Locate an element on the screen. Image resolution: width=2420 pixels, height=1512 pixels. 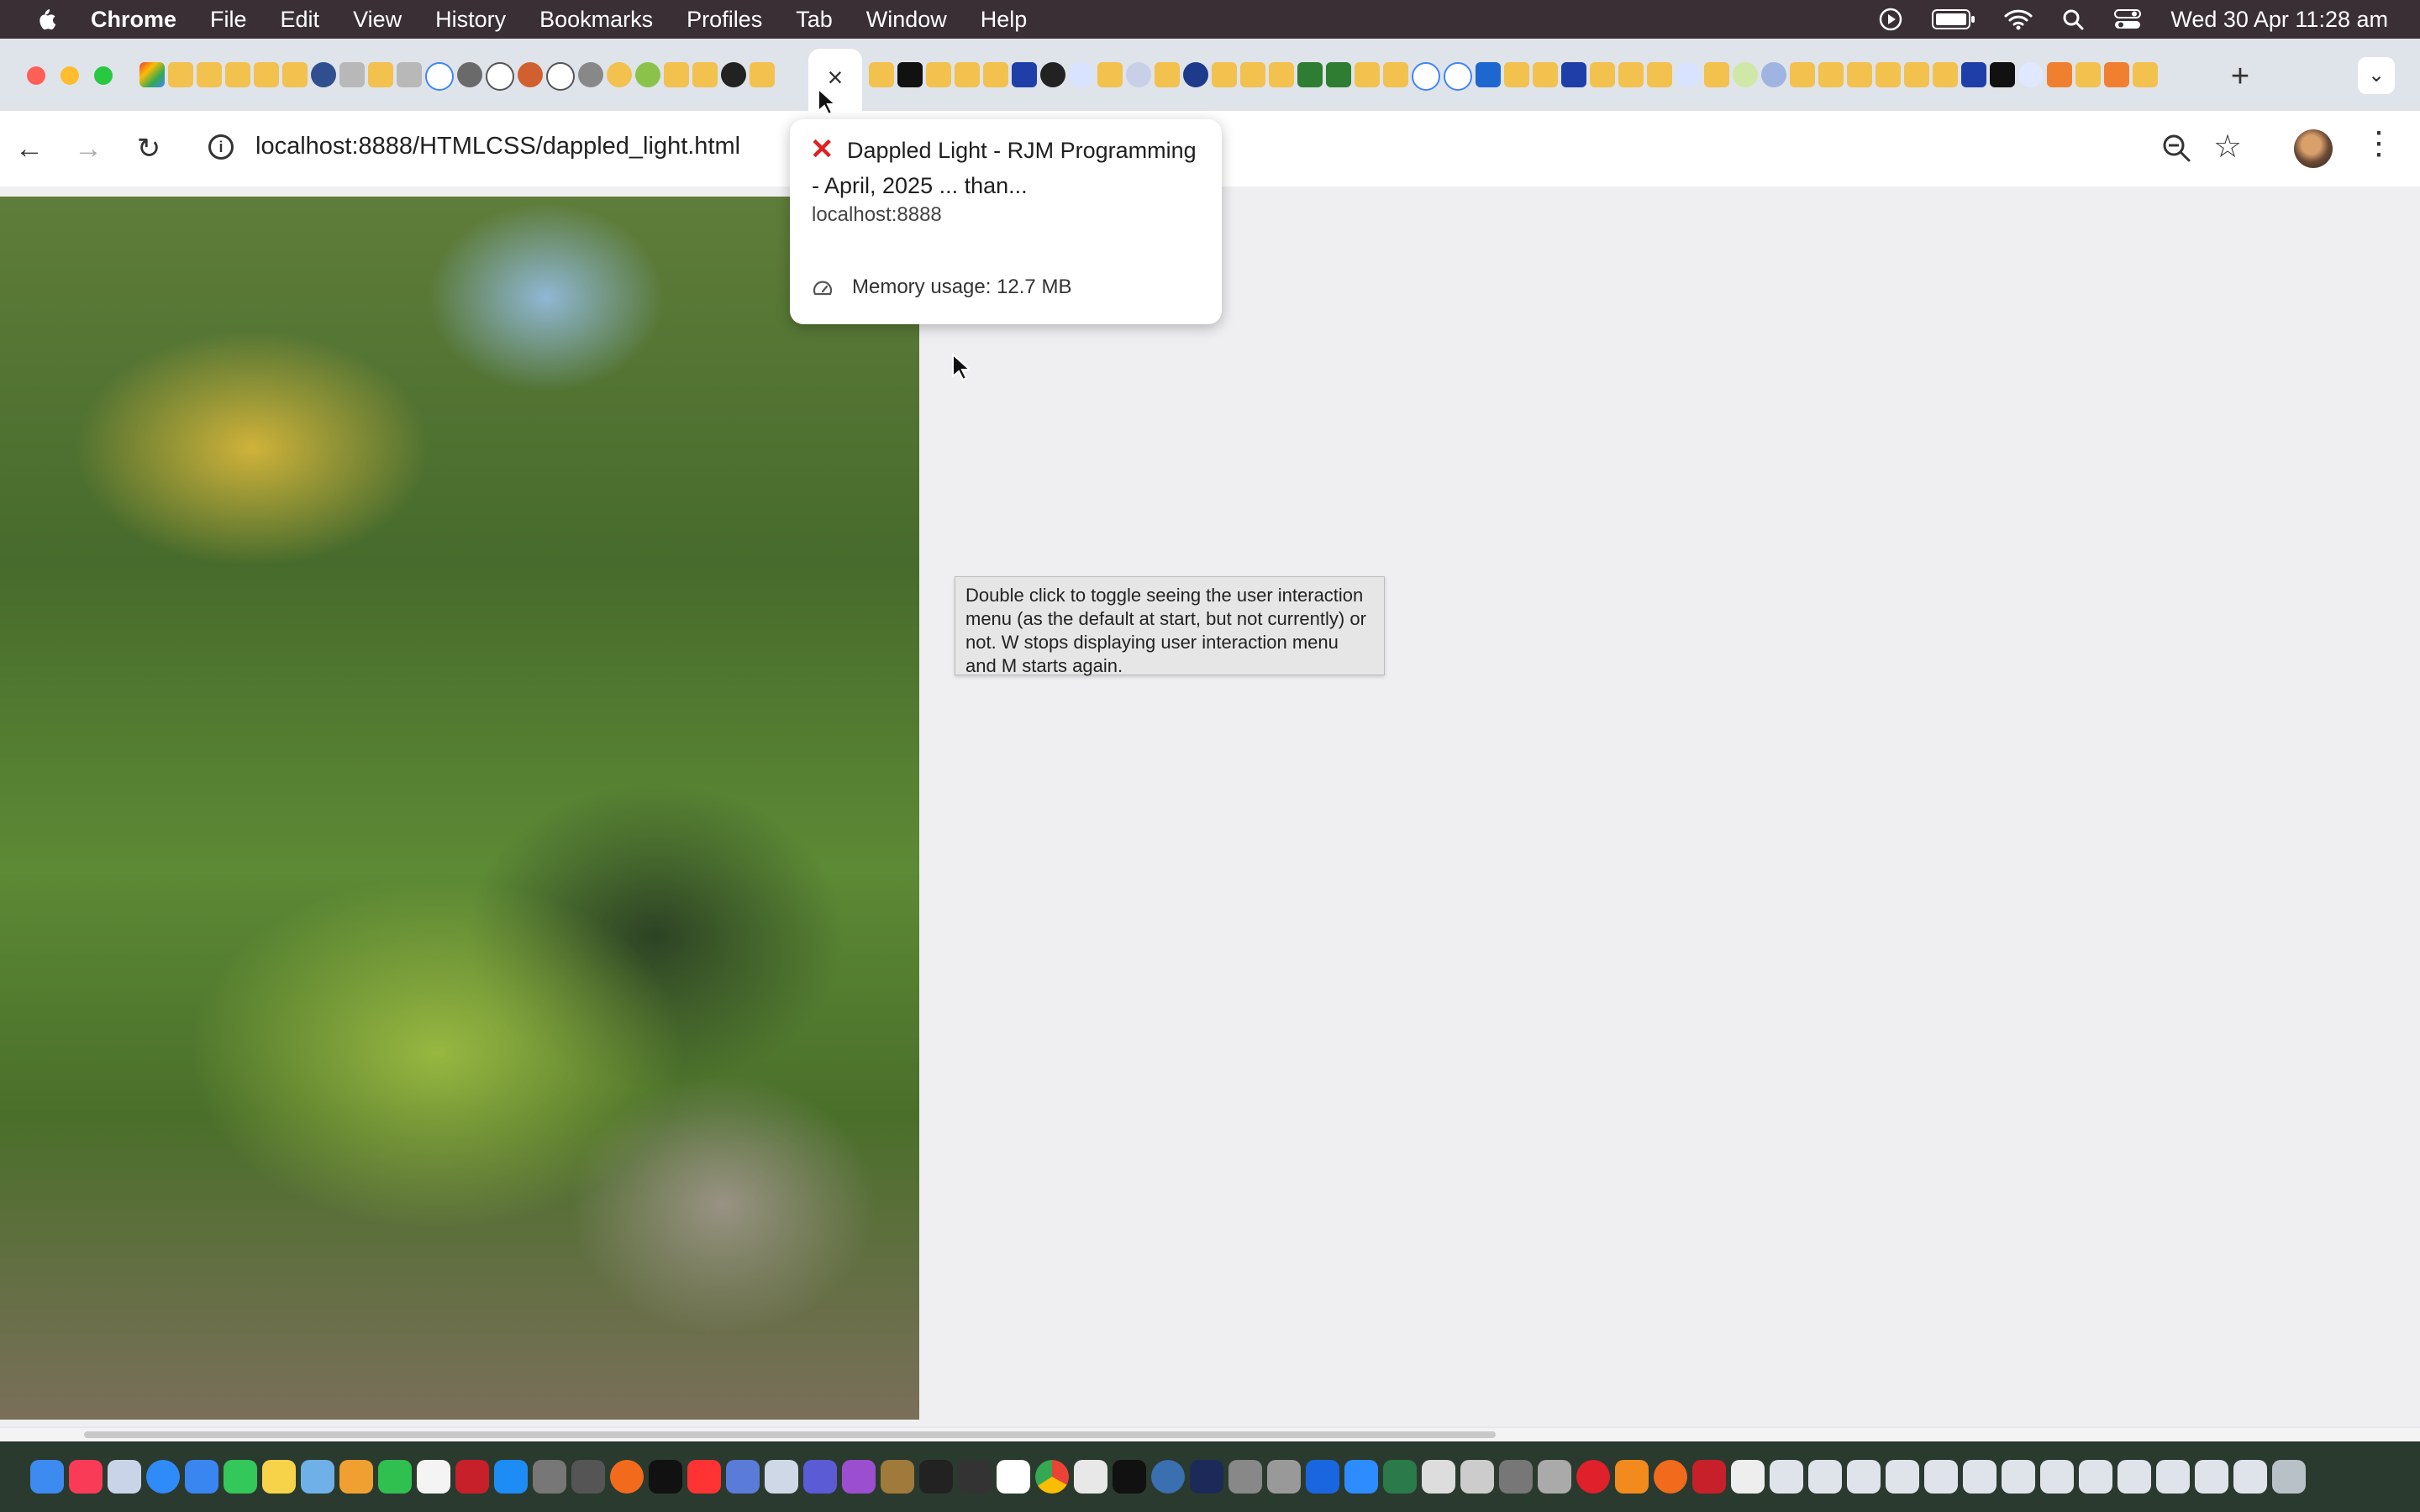
dock-document-icon is located at coordinates (1748, 1477).